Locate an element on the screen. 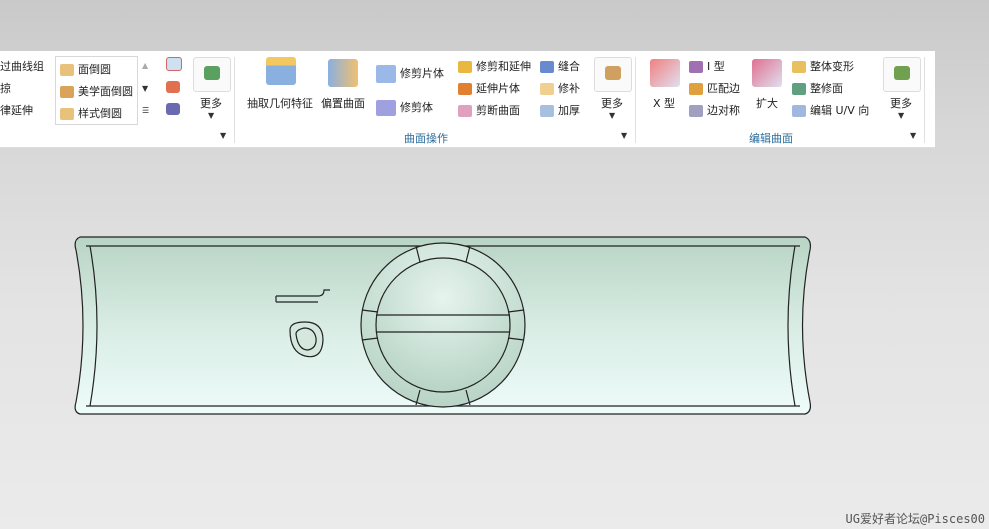  watermark: UG爱好者论坛@Pisces00 is located at coordinates (915, 519).